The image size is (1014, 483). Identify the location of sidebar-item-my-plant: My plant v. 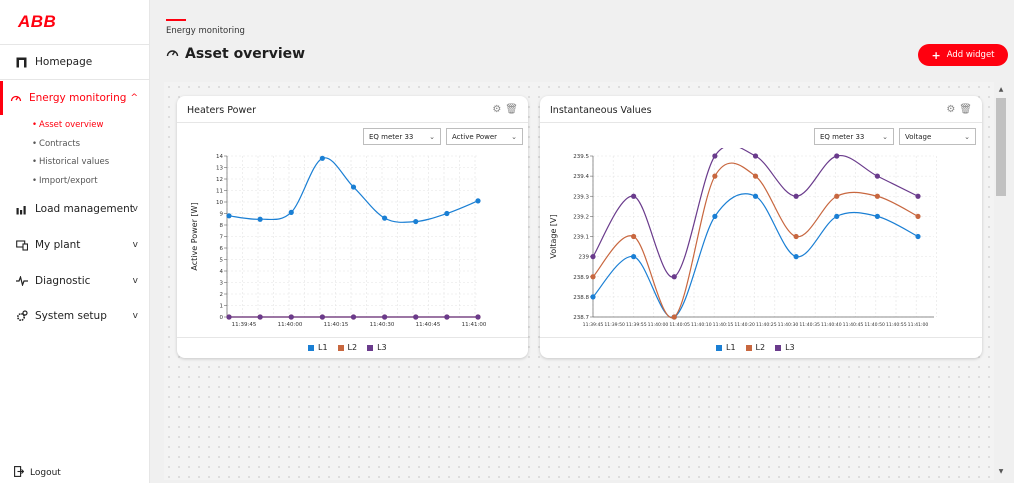
(75, 245).